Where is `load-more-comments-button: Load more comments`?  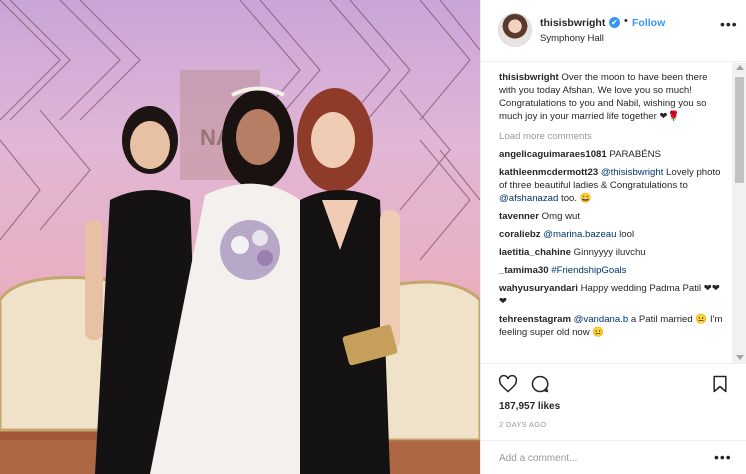 load-more-comments-button: Load more comments is located at coordinates (615, 136).